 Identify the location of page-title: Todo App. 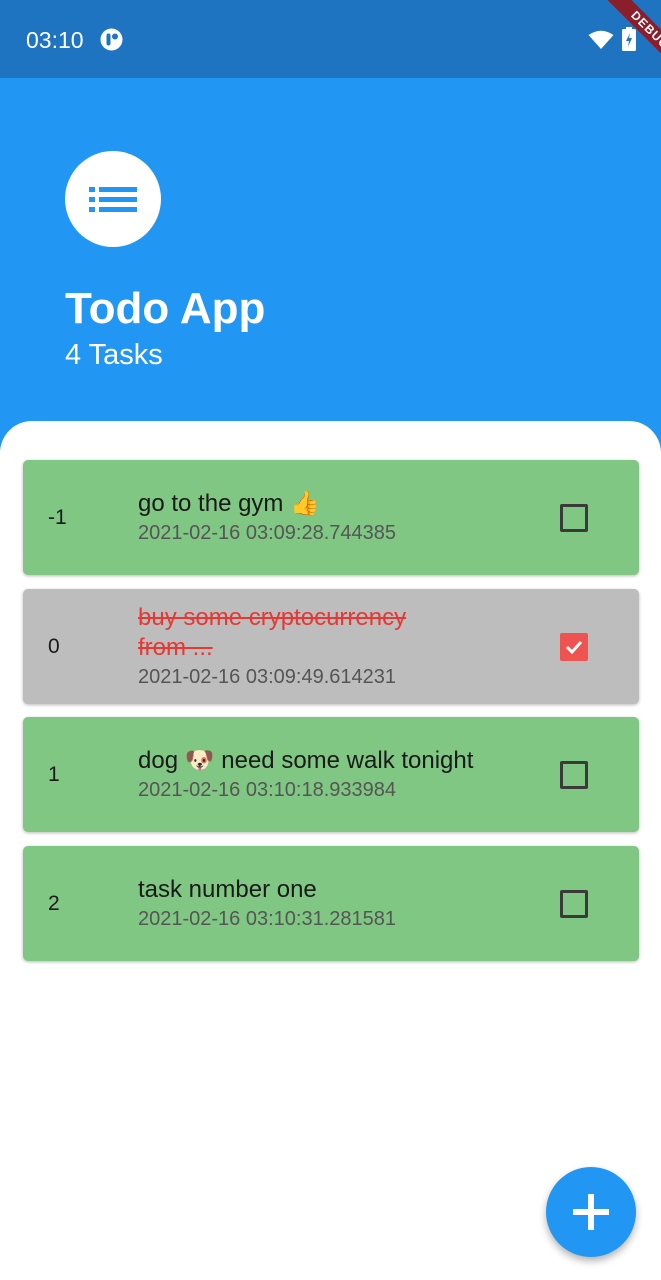
(165, 308).